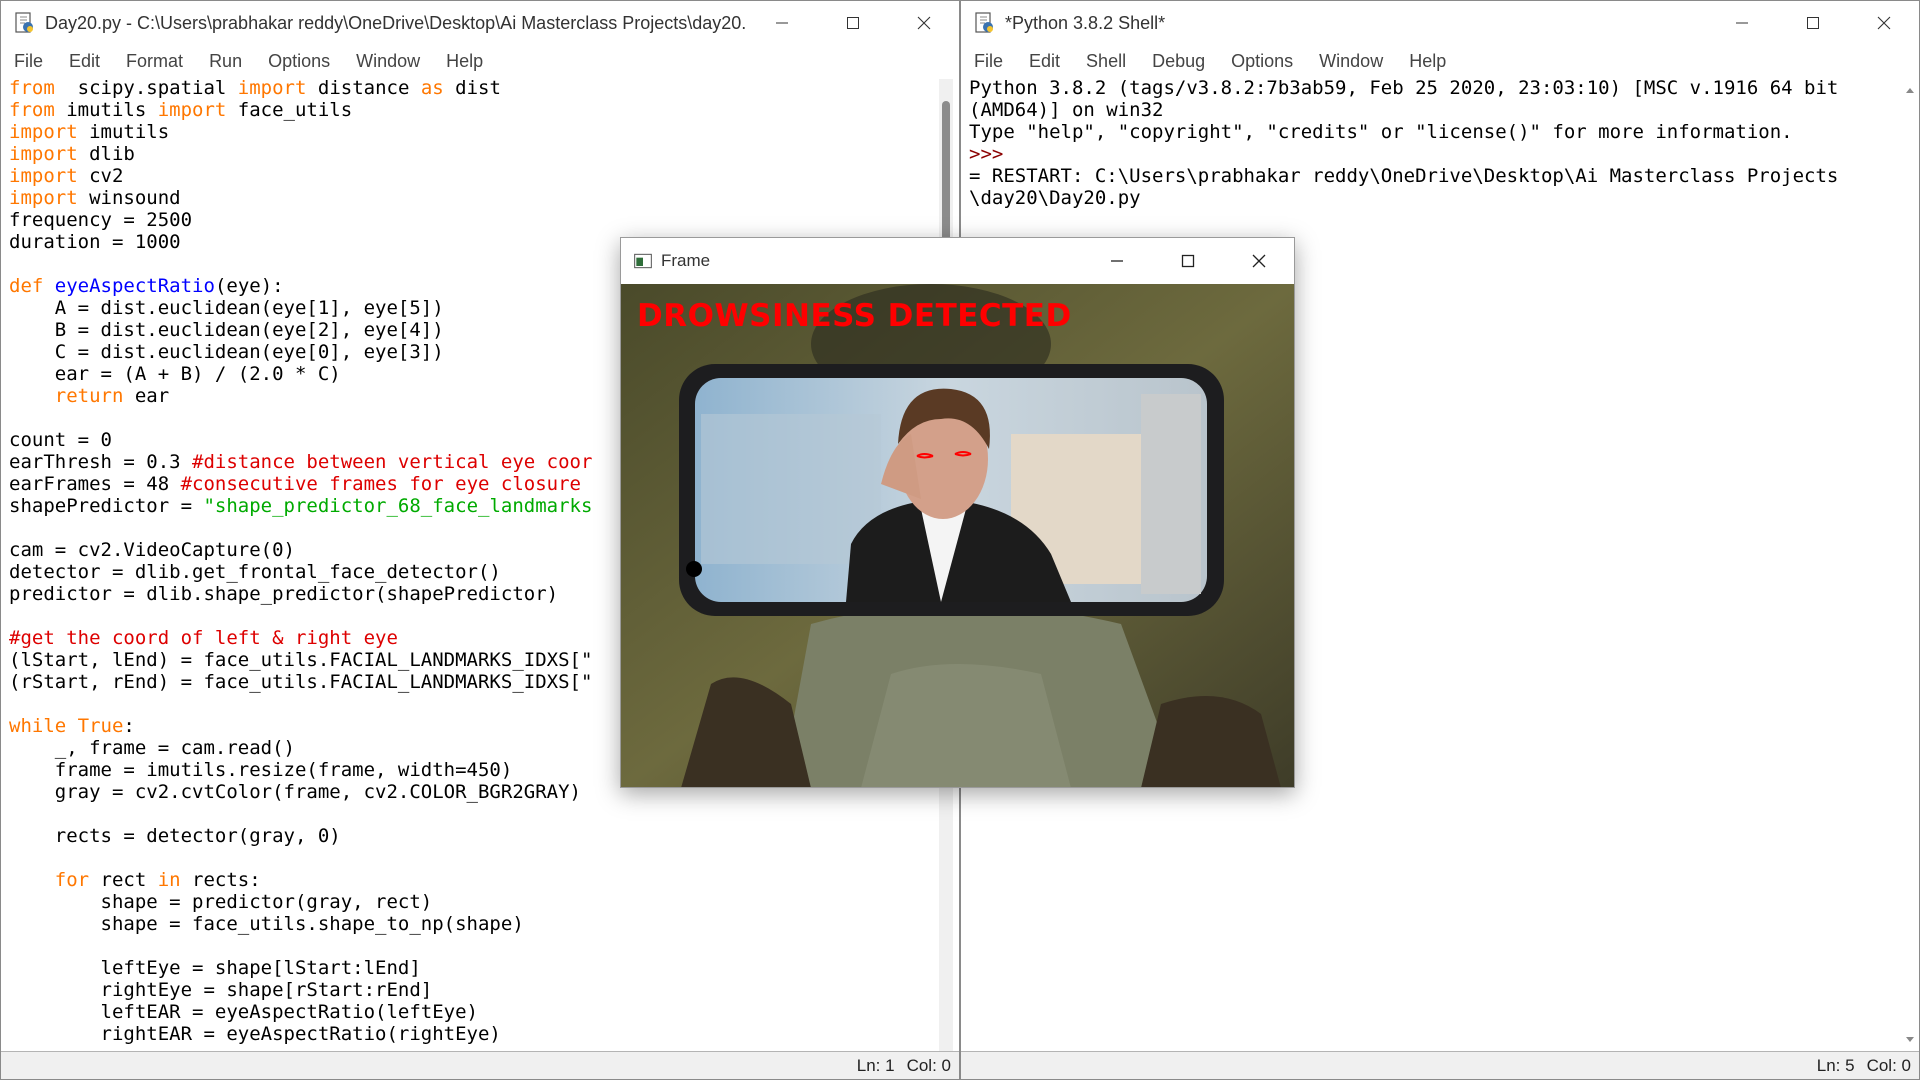  I want to click on col-indicator: Col: 0, so click(1888, 1065).